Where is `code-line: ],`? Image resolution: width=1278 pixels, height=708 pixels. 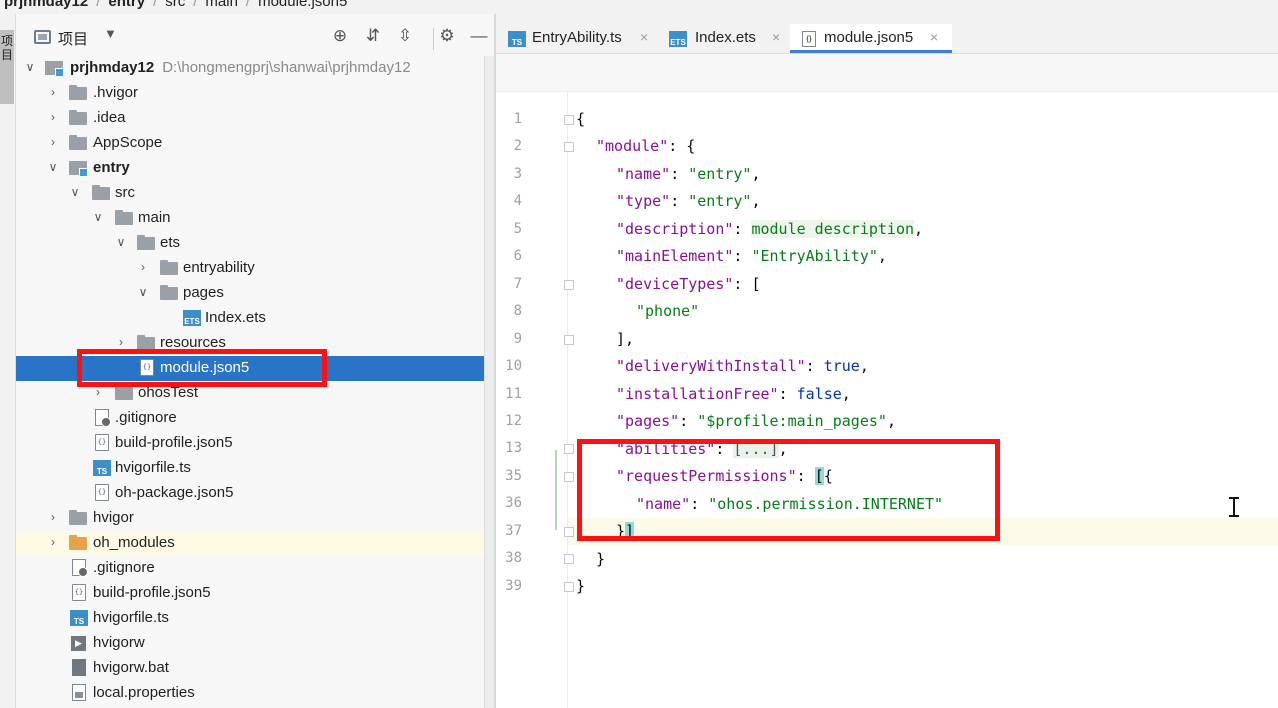 code-line: ], is located at coordinates (625, 339).